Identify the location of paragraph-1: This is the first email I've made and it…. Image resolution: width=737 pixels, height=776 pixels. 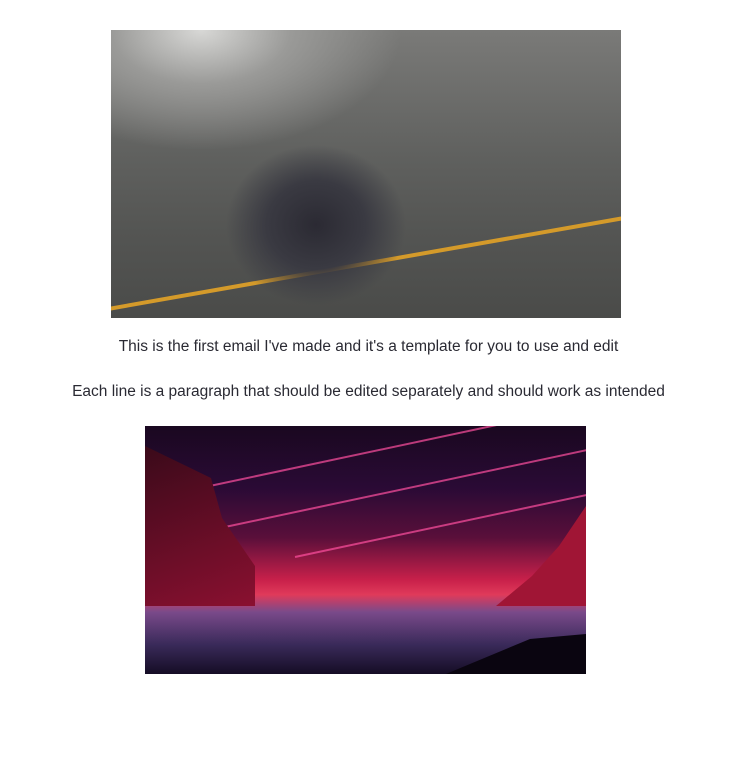
(368, 346).